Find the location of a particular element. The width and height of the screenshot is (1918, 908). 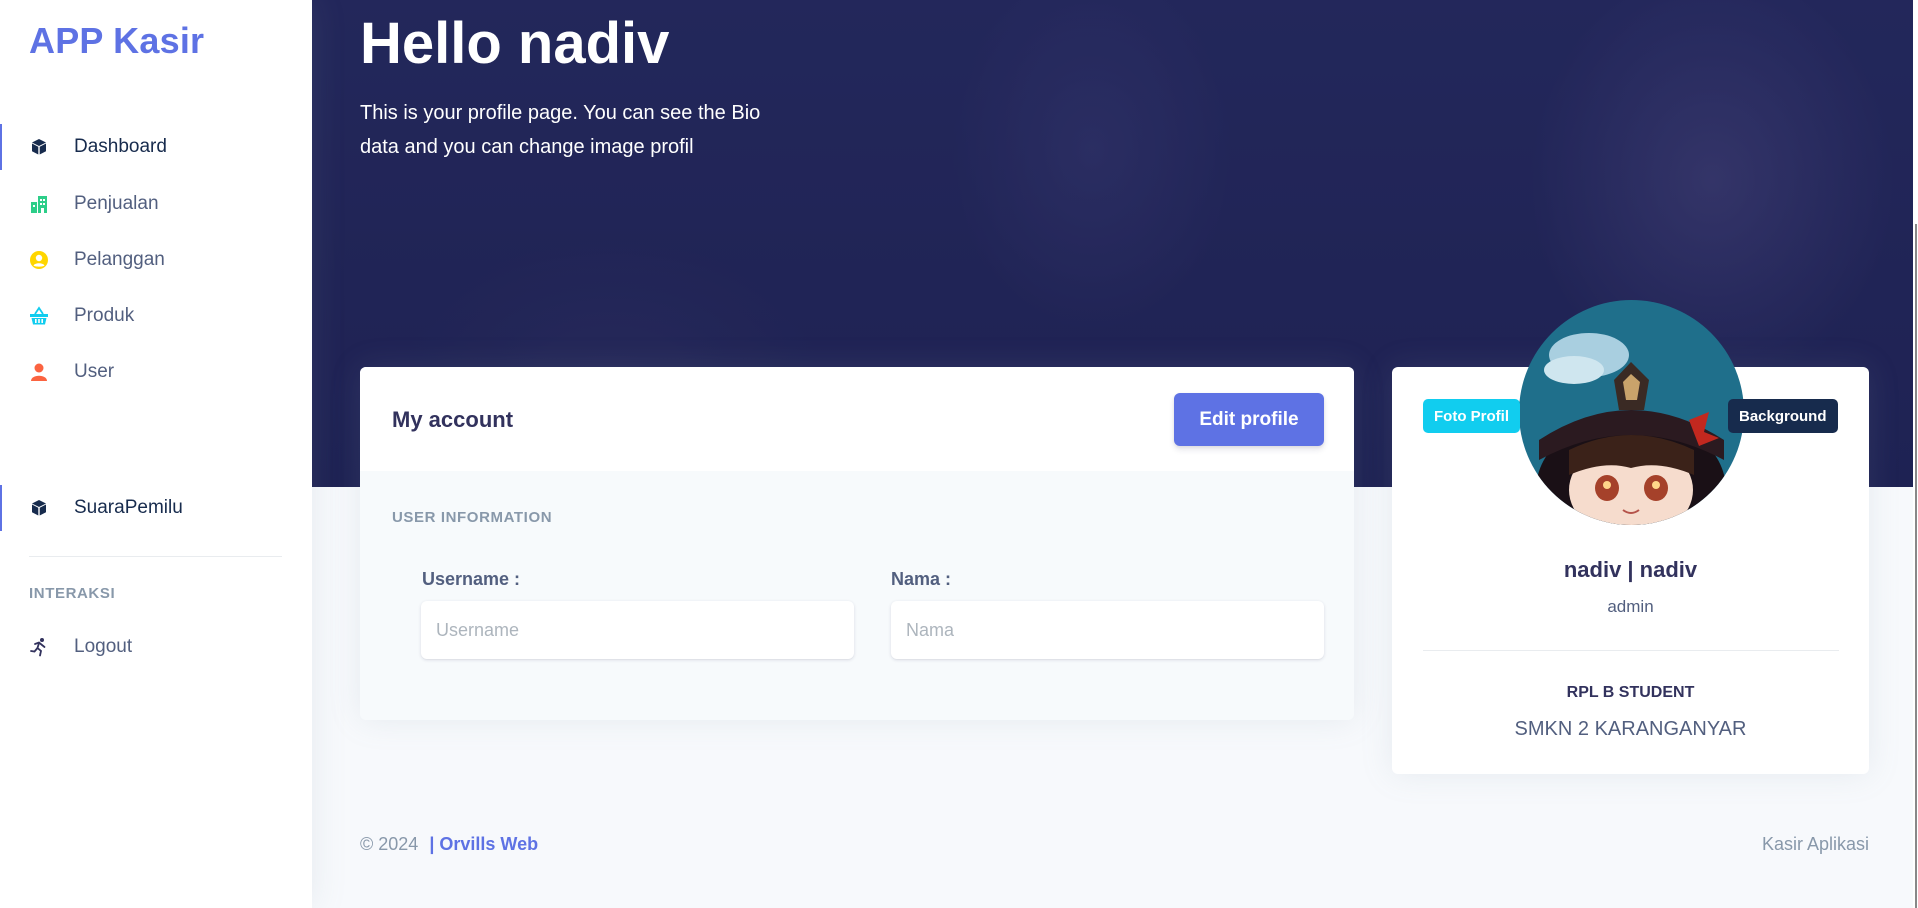

footer-copyright: © 2024 | Orvills Web is located at coordinates (449, 844).